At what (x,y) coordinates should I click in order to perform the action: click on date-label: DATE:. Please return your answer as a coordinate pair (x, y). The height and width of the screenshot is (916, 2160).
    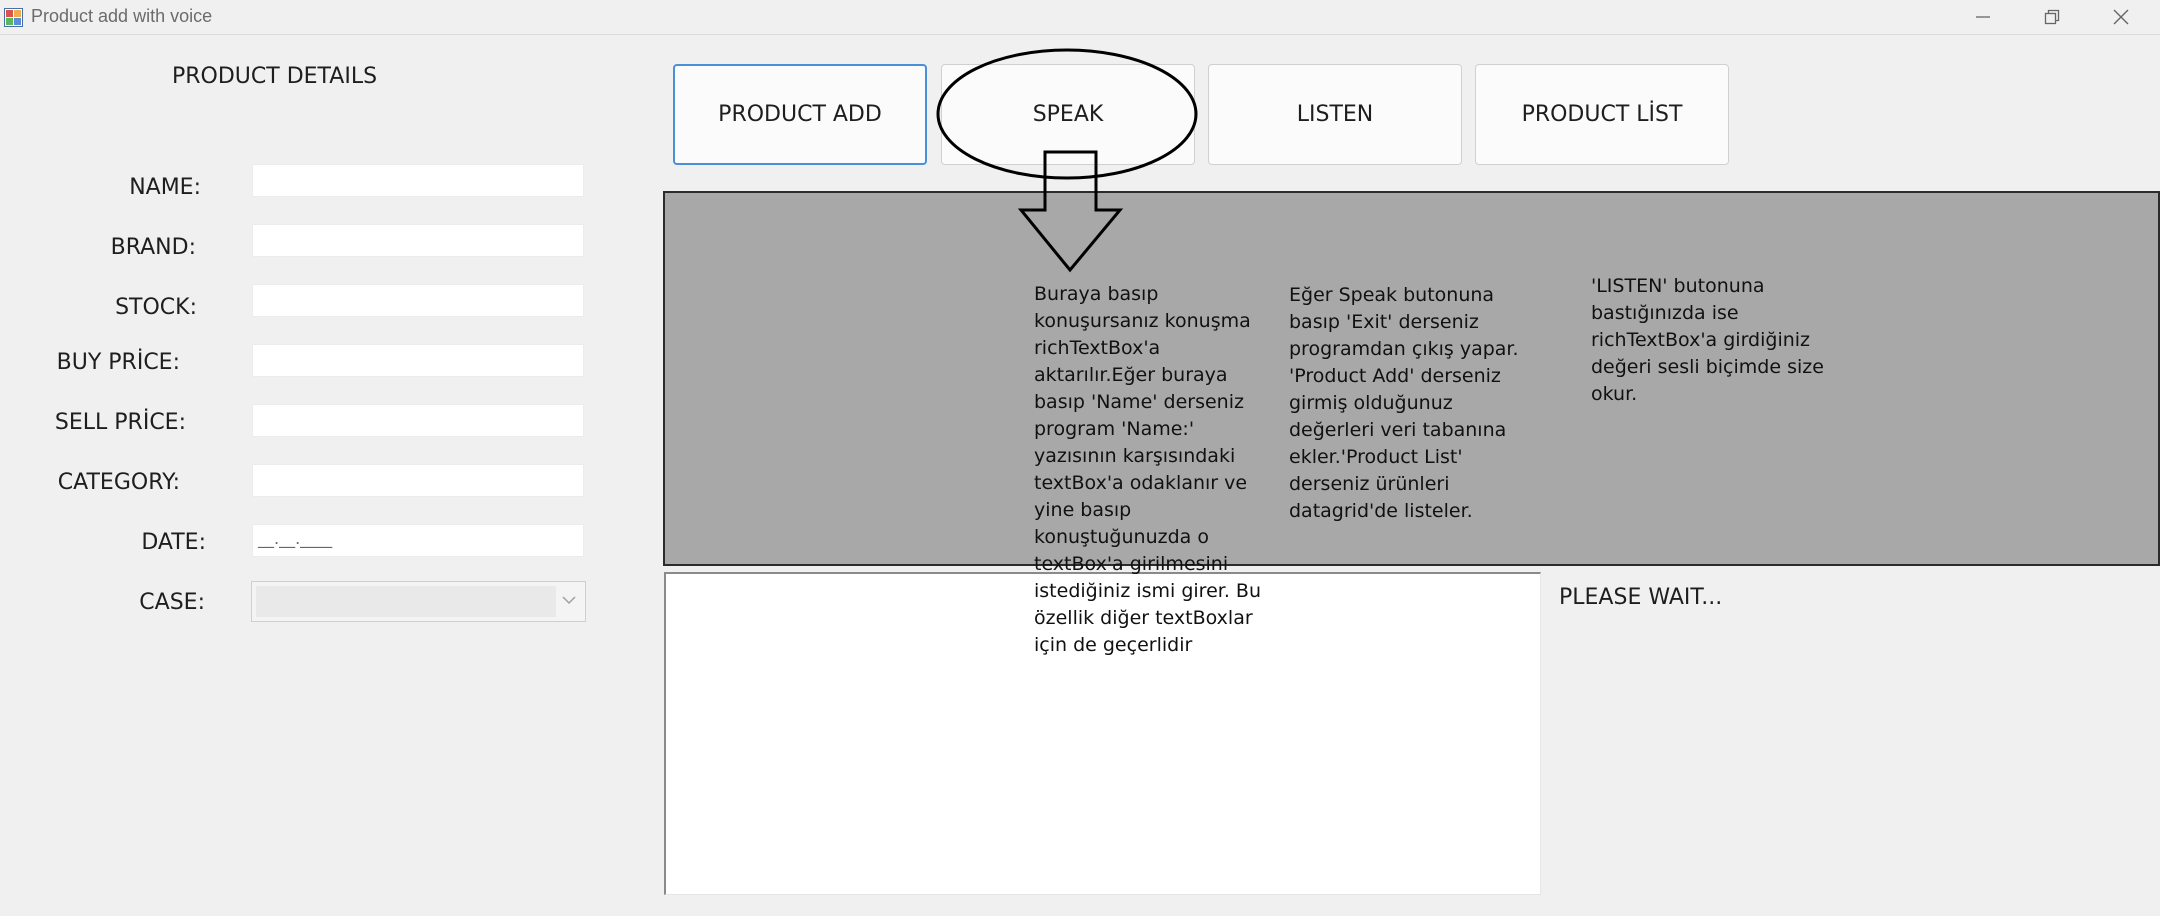
    Looking at the image, I should click on (173, 542).